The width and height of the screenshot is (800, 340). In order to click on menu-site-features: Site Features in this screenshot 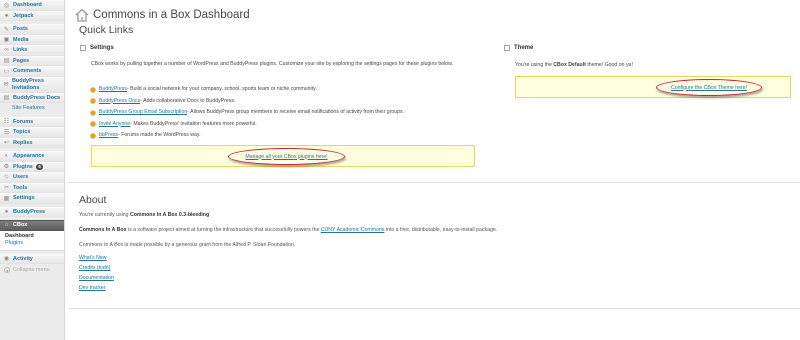, I will do `click(32, 108)`.